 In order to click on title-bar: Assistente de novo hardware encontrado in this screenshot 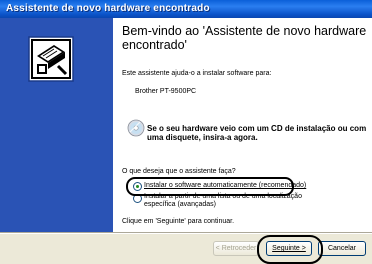, I will do `click(186, 9)`.